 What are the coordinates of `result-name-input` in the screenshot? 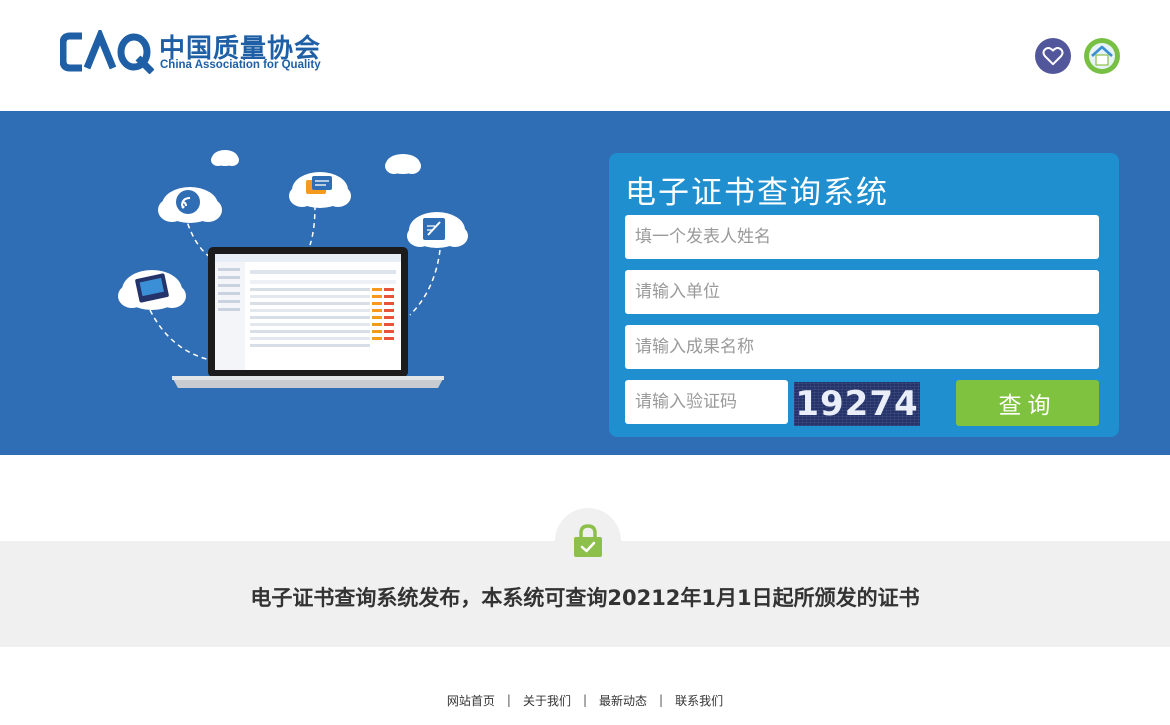 It's located at (862, 347).